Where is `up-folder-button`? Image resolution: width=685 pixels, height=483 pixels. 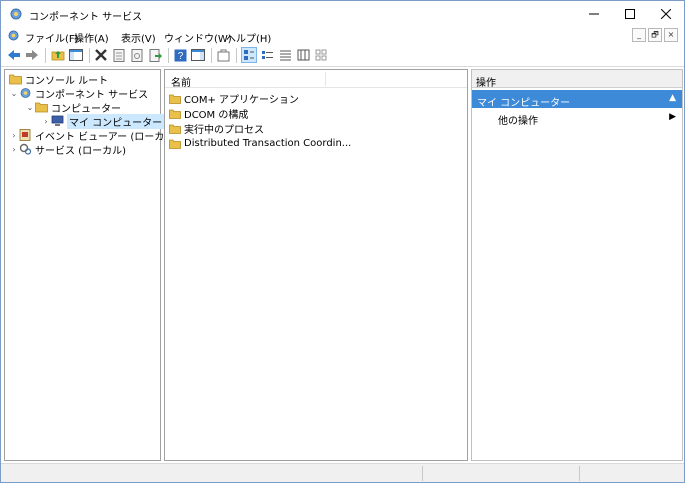
up-folder-button is located at coordinates (58, 55).